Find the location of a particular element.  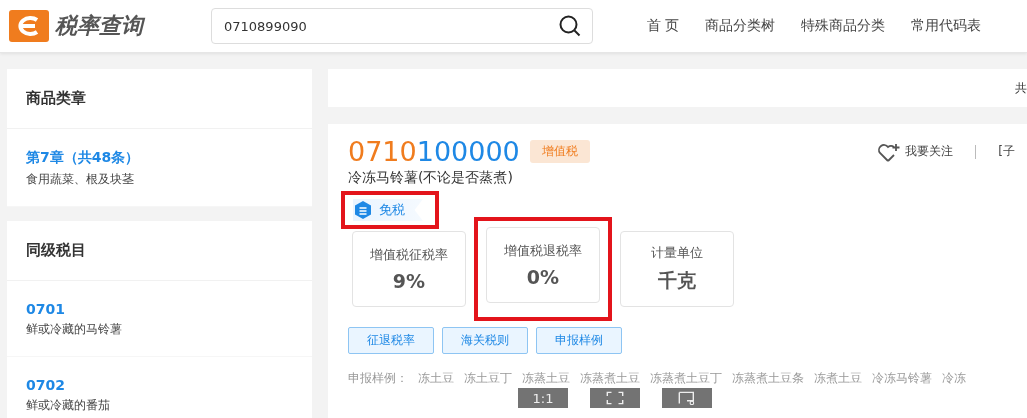

sidebar-link: 第7章（共48条） is located at coordinates (159, 158).